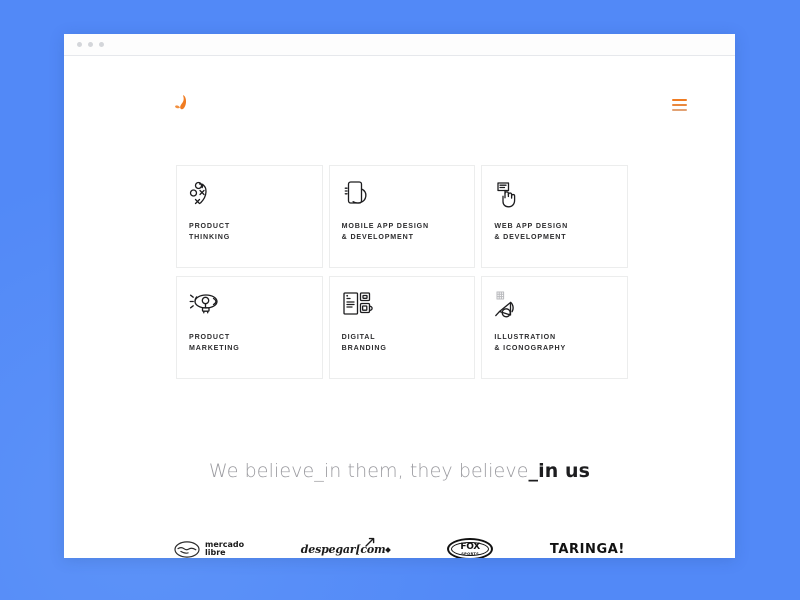 This screenshot has height=600, width=800. What do you see at coordinates (249, 308) in the screenshot?
I see `zeppelin-airship-icon` at bounding box center [249, 308].